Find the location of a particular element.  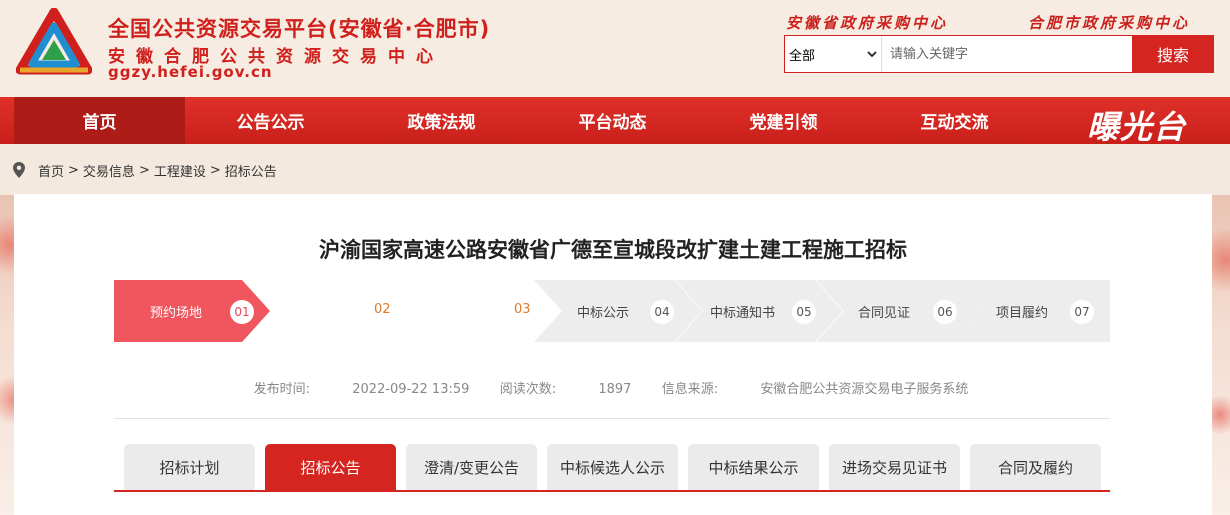

site-domain: ggzy.hefei.gov.cn is located at coordinates (190, 72).